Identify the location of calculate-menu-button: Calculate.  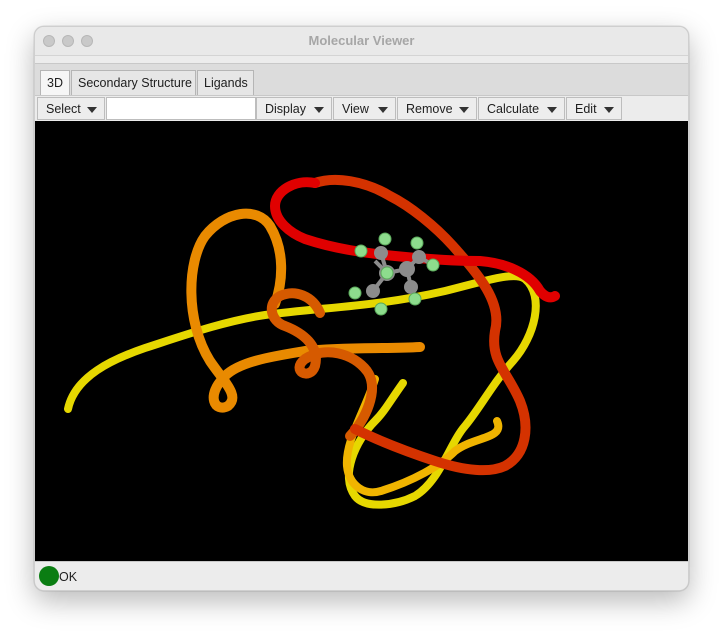
(521, 108).